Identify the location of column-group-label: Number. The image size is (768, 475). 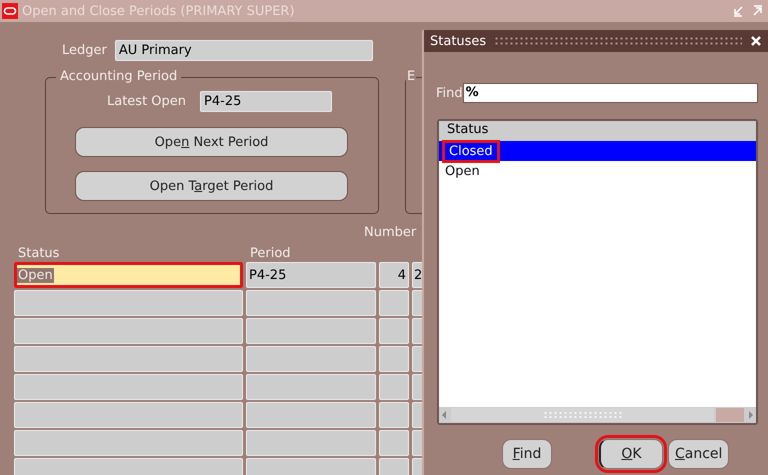
(390, 232).